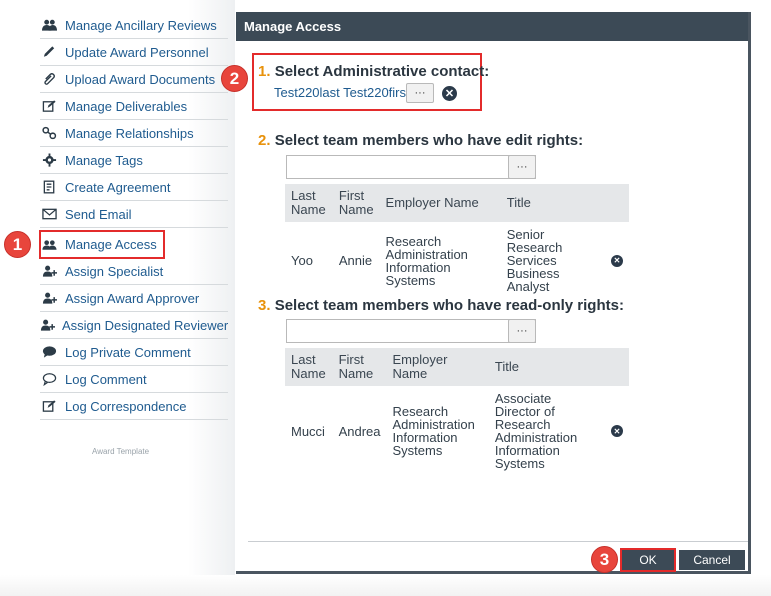 The image size is (771, 596). Describe the element at coordinates (411, 167) in the screenshot. I see `edit-rights-search-input: ···` at that location.